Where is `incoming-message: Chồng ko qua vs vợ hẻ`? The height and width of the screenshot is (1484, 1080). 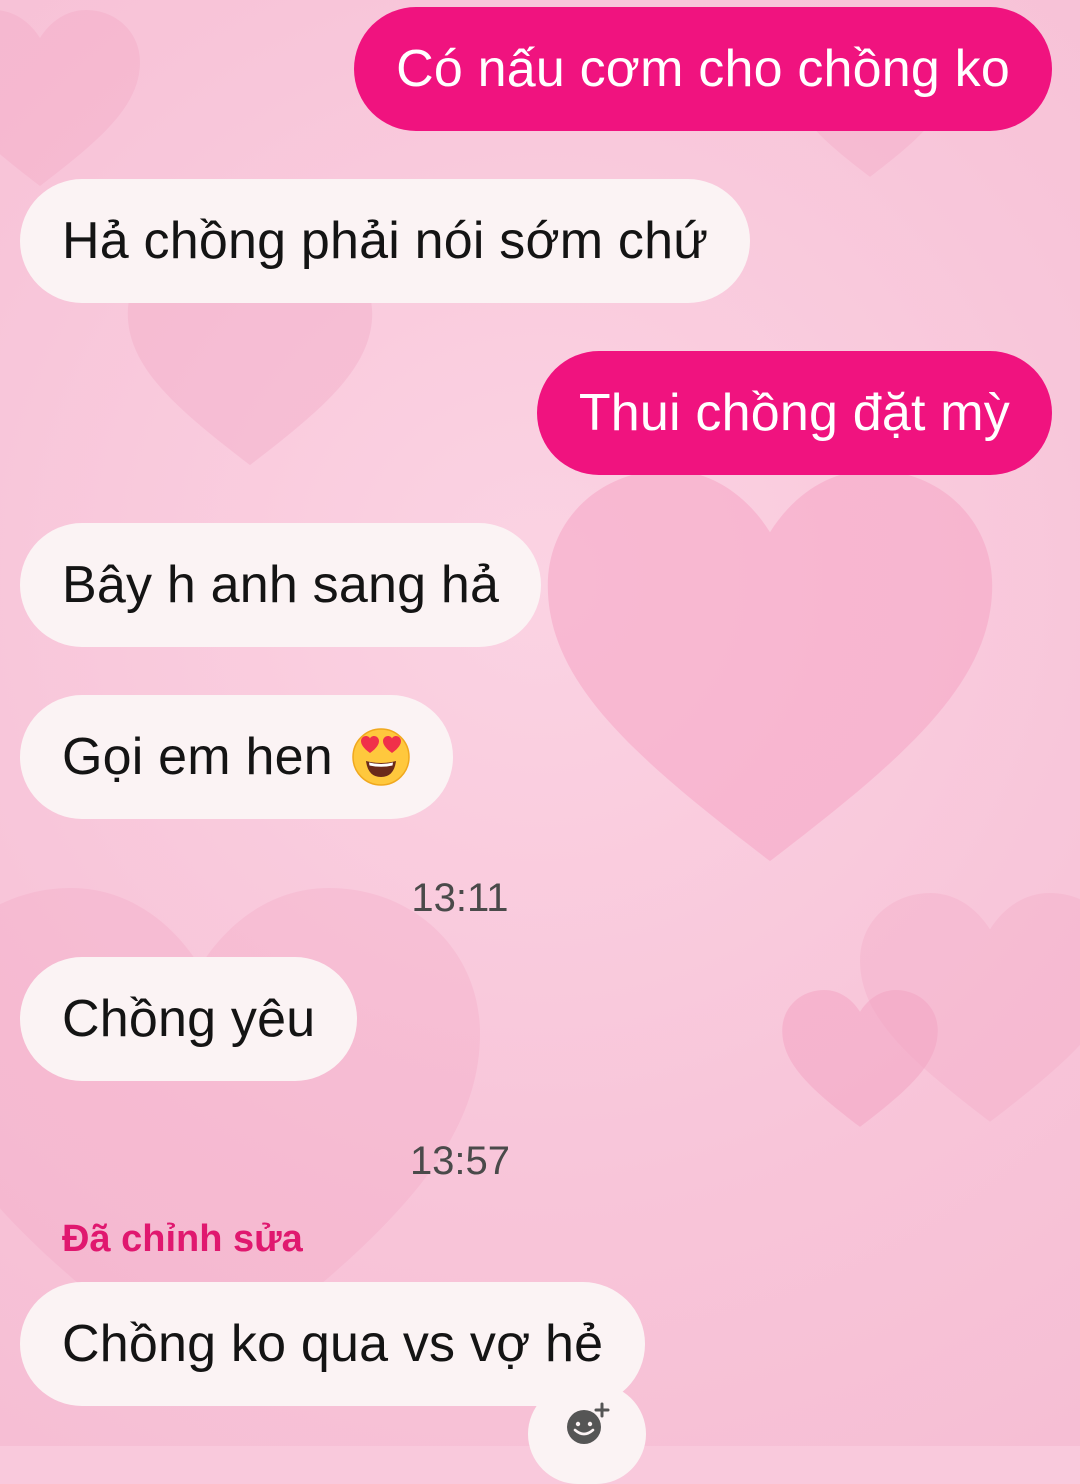
incoming-message: Chồng ko qua vs vợ hẻ is located at coordinates (333, 1344).